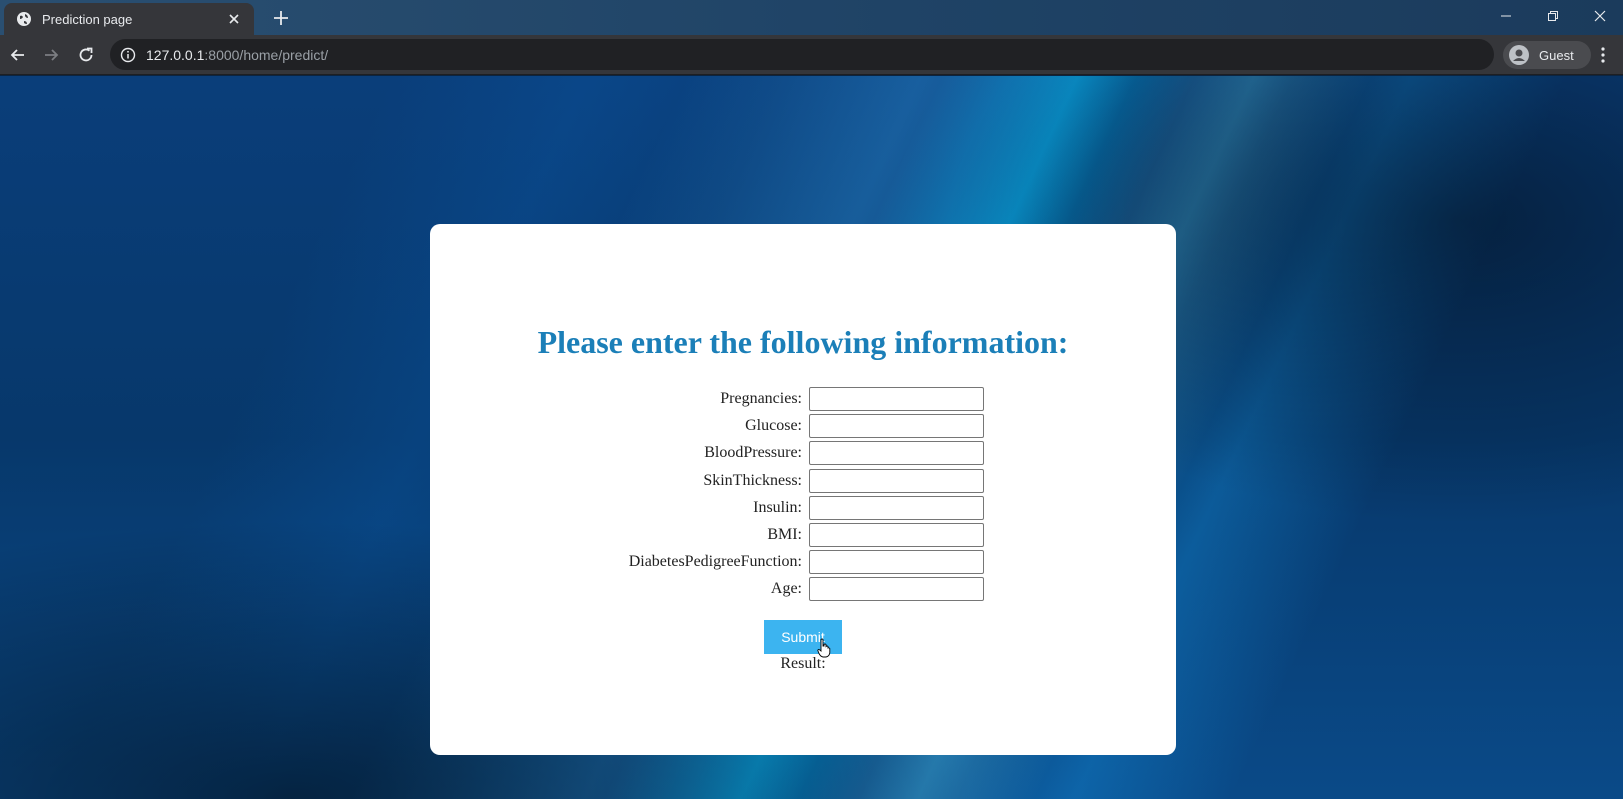 The width and height of the screenshot is (1623, 799). I want to click on profile-button: Guest, so click(1547, 55).